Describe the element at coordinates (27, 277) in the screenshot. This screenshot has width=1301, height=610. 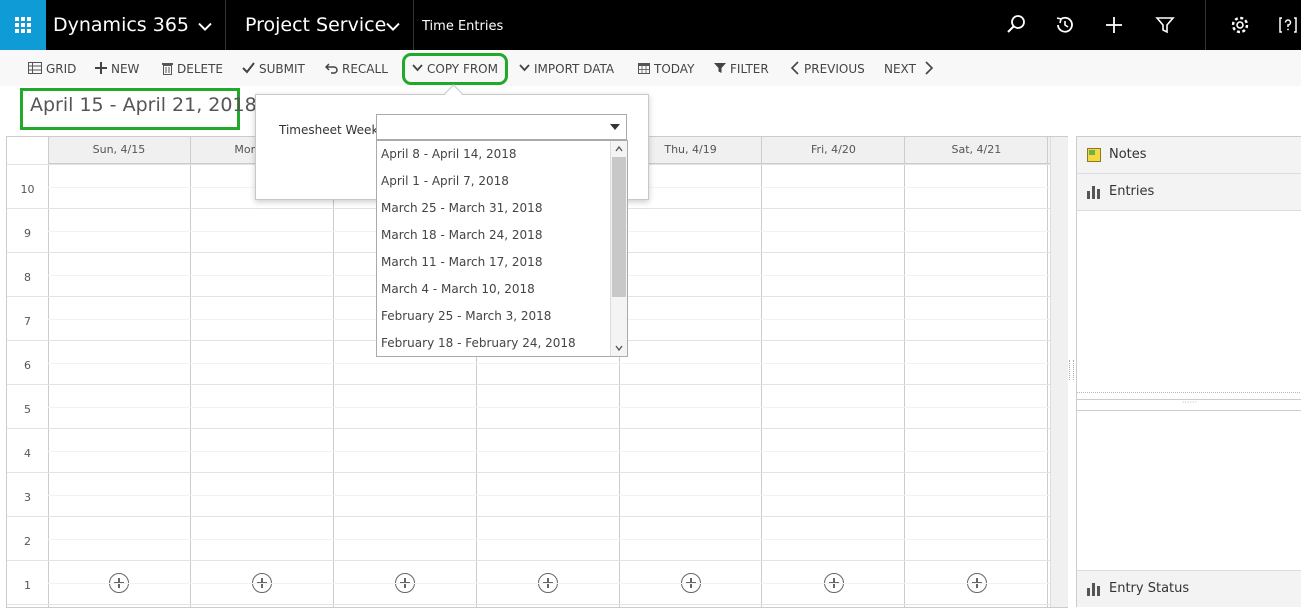
I see `hour-label: 8` at that location.